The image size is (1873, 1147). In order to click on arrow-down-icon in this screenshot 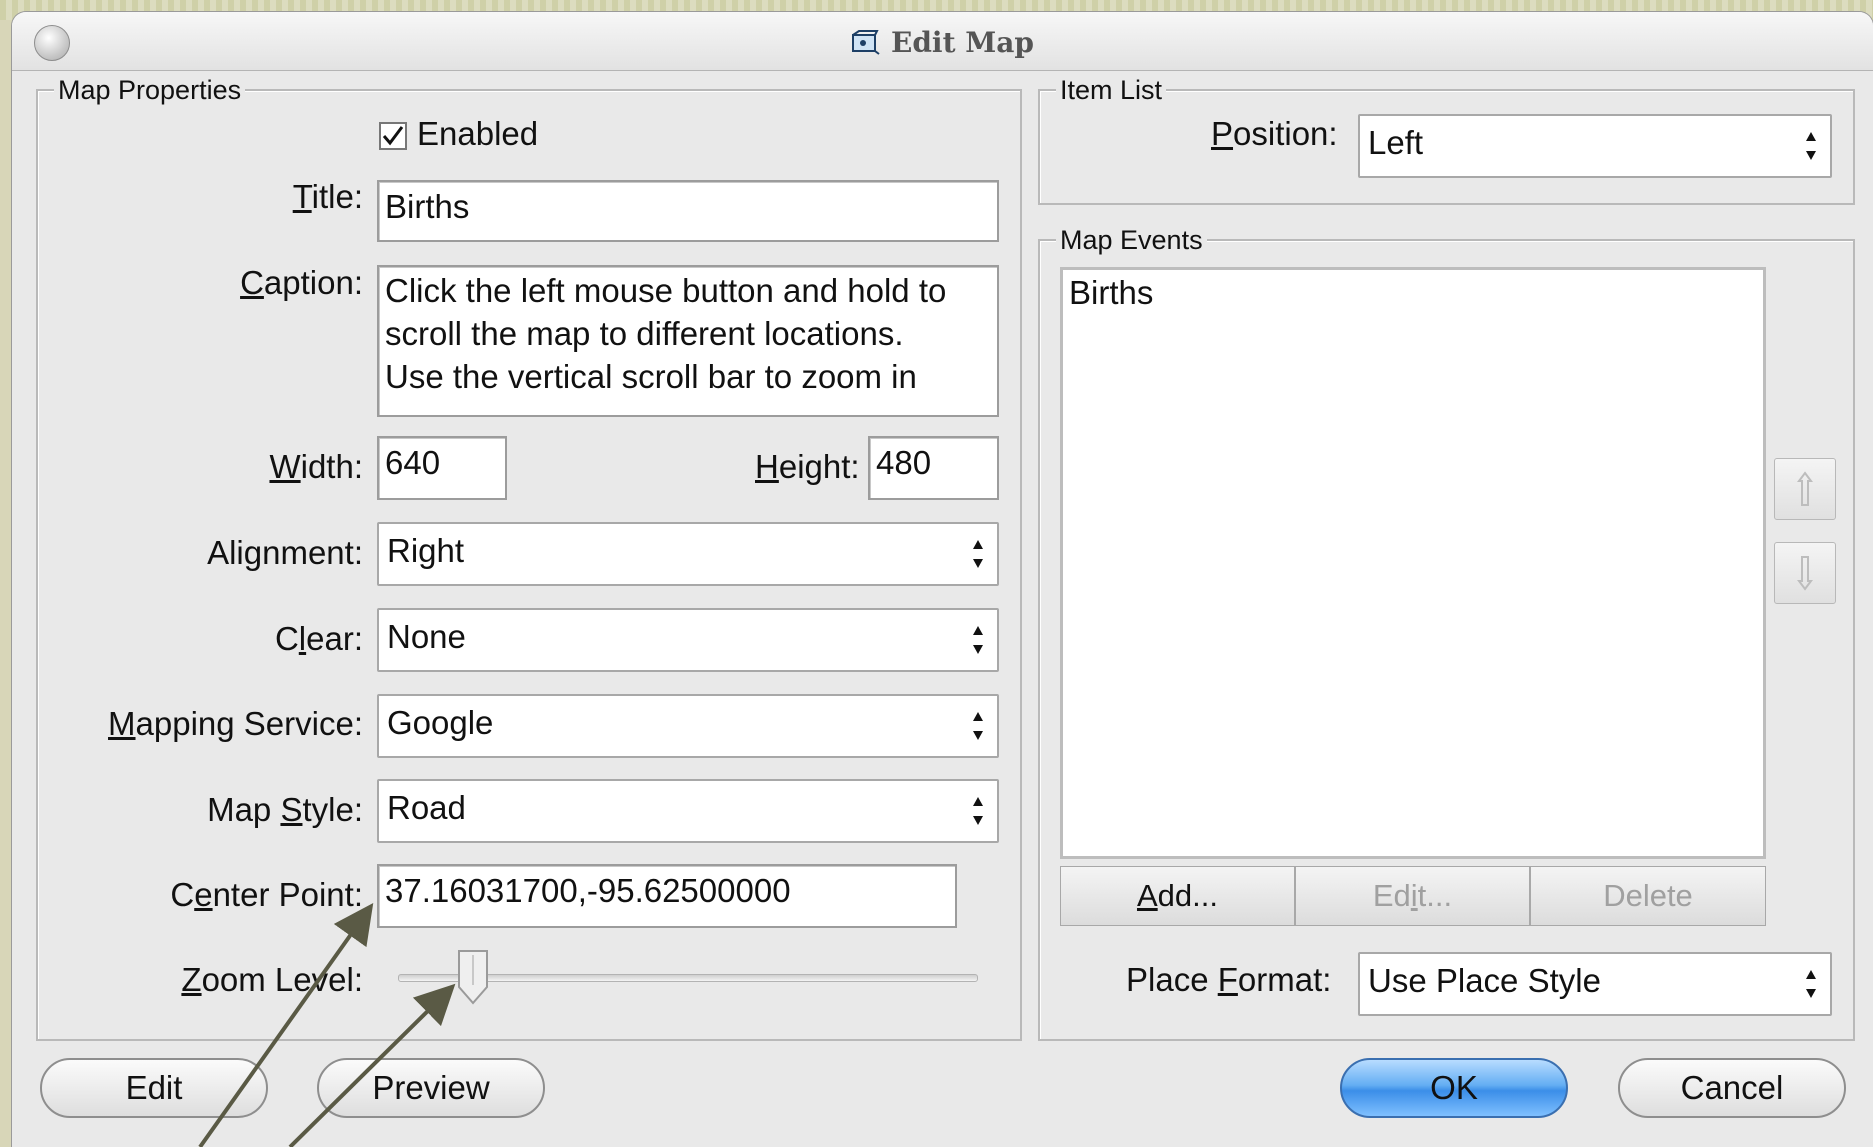, I will do `click(1805, 573)`.